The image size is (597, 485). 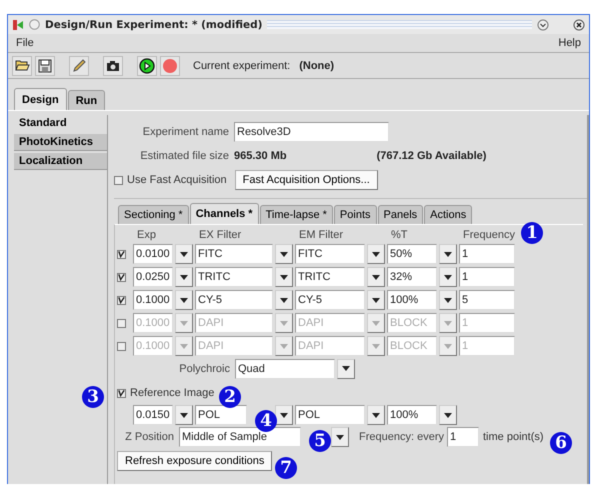 What do you see at coordinates (224, 213) in the screenshot?
I see `tab: Channels *` at bounding box center [224, 213].